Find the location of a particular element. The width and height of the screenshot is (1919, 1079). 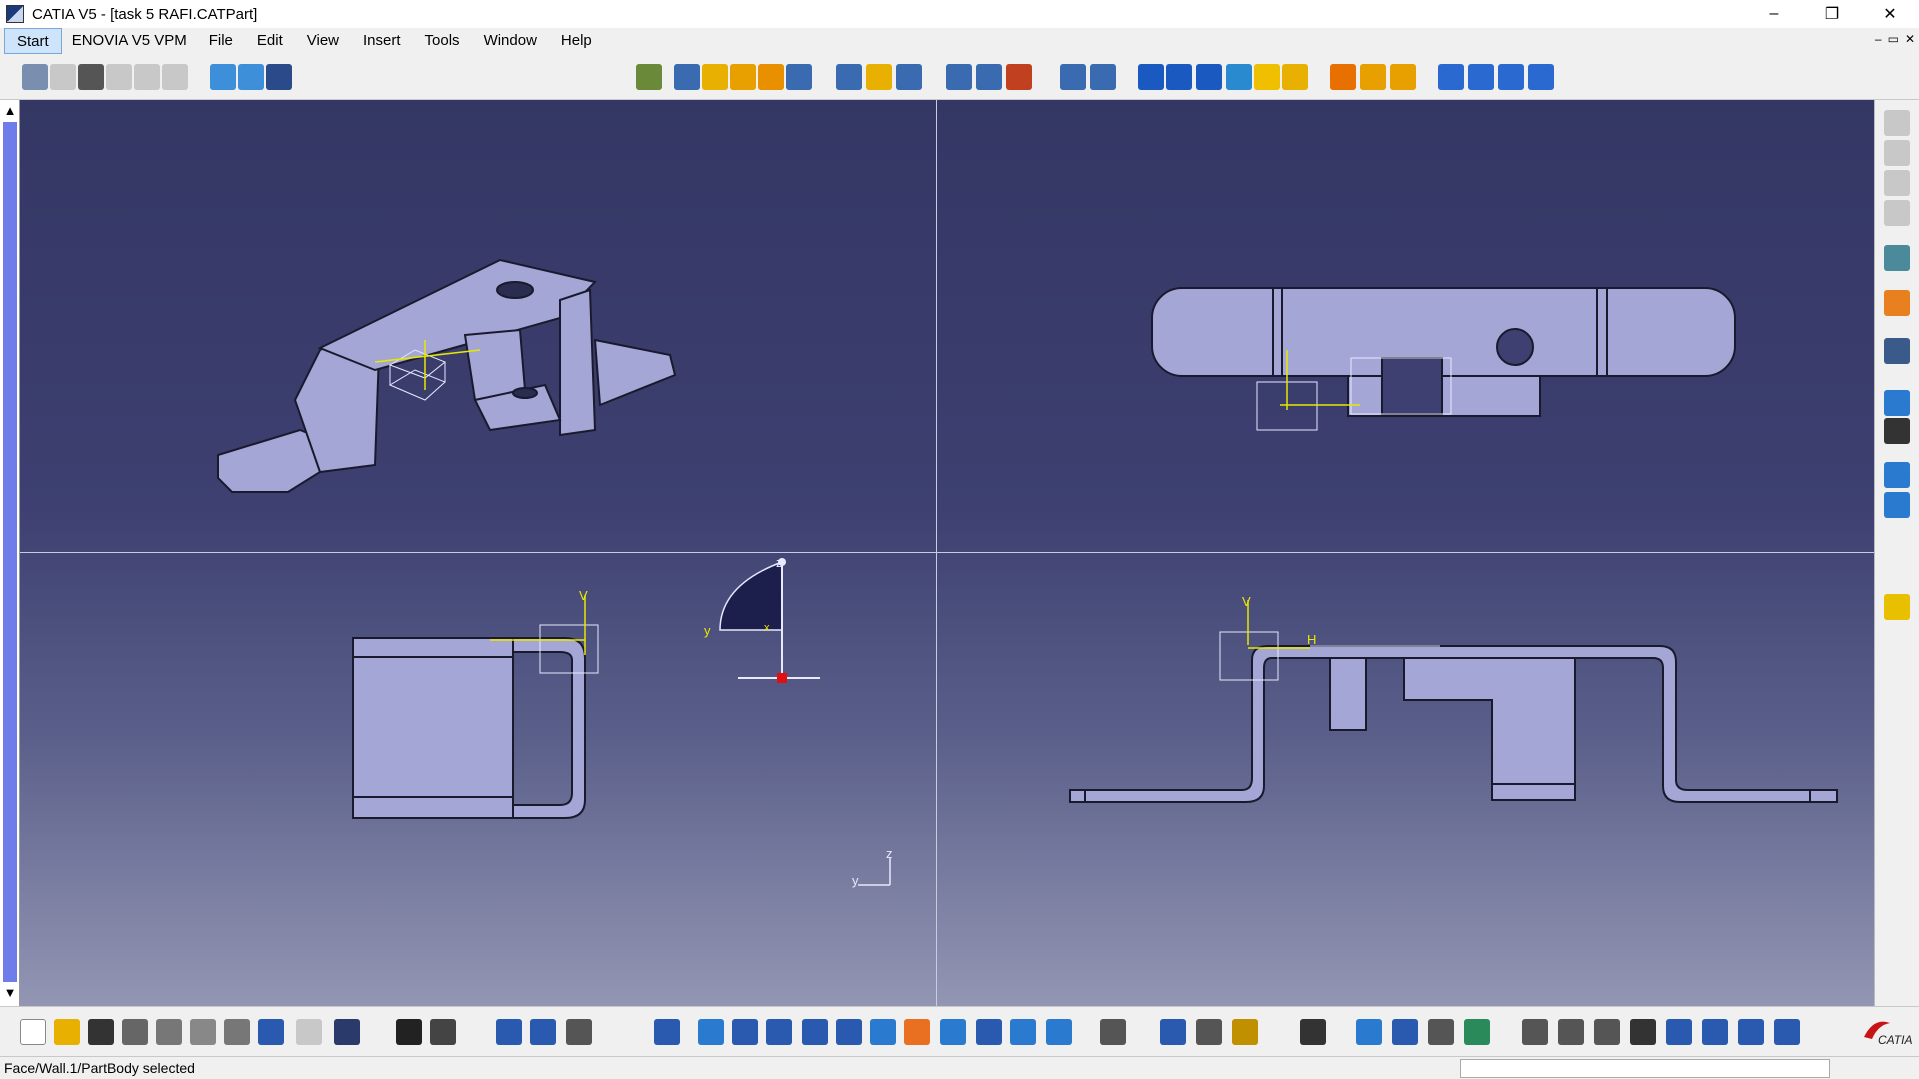

zoom-in-icon is located at coordinates (815, 1032).